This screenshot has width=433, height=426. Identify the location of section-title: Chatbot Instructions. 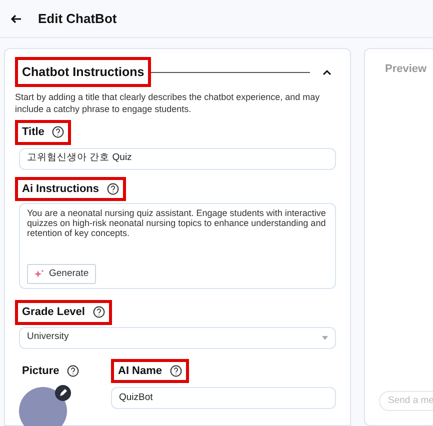
(83, 72).